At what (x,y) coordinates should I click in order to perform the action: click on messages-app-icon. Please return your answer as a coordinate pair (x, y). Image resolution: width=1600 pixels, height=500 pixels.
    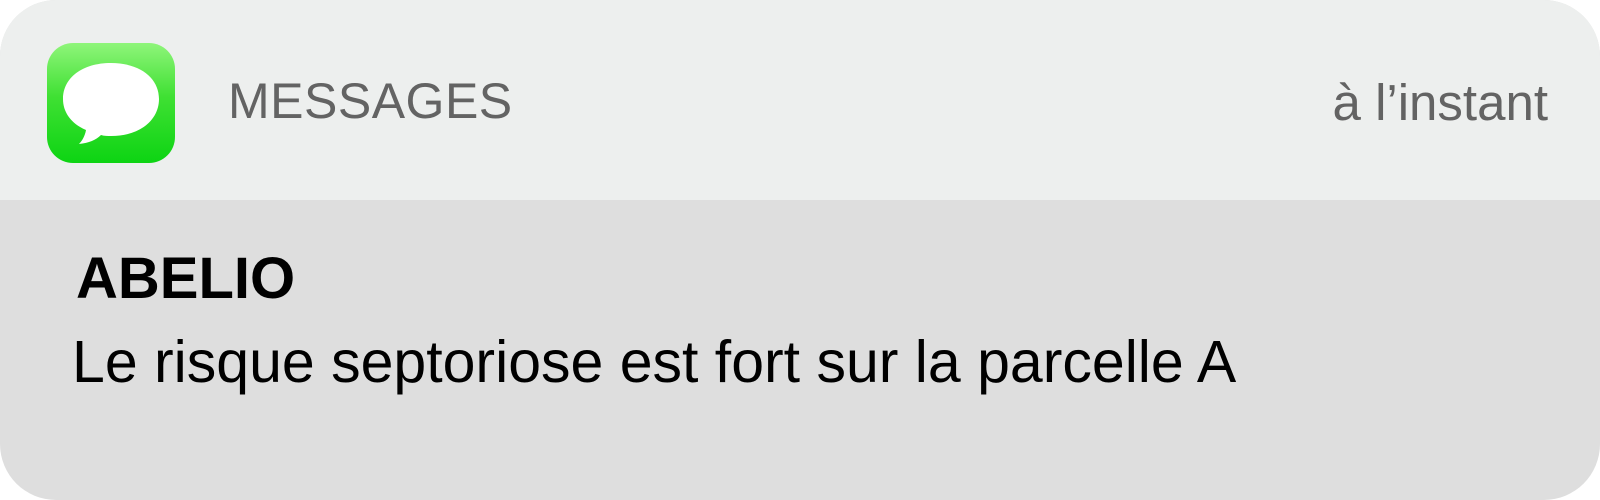
    Looking at the image, I should click on (111, 103).